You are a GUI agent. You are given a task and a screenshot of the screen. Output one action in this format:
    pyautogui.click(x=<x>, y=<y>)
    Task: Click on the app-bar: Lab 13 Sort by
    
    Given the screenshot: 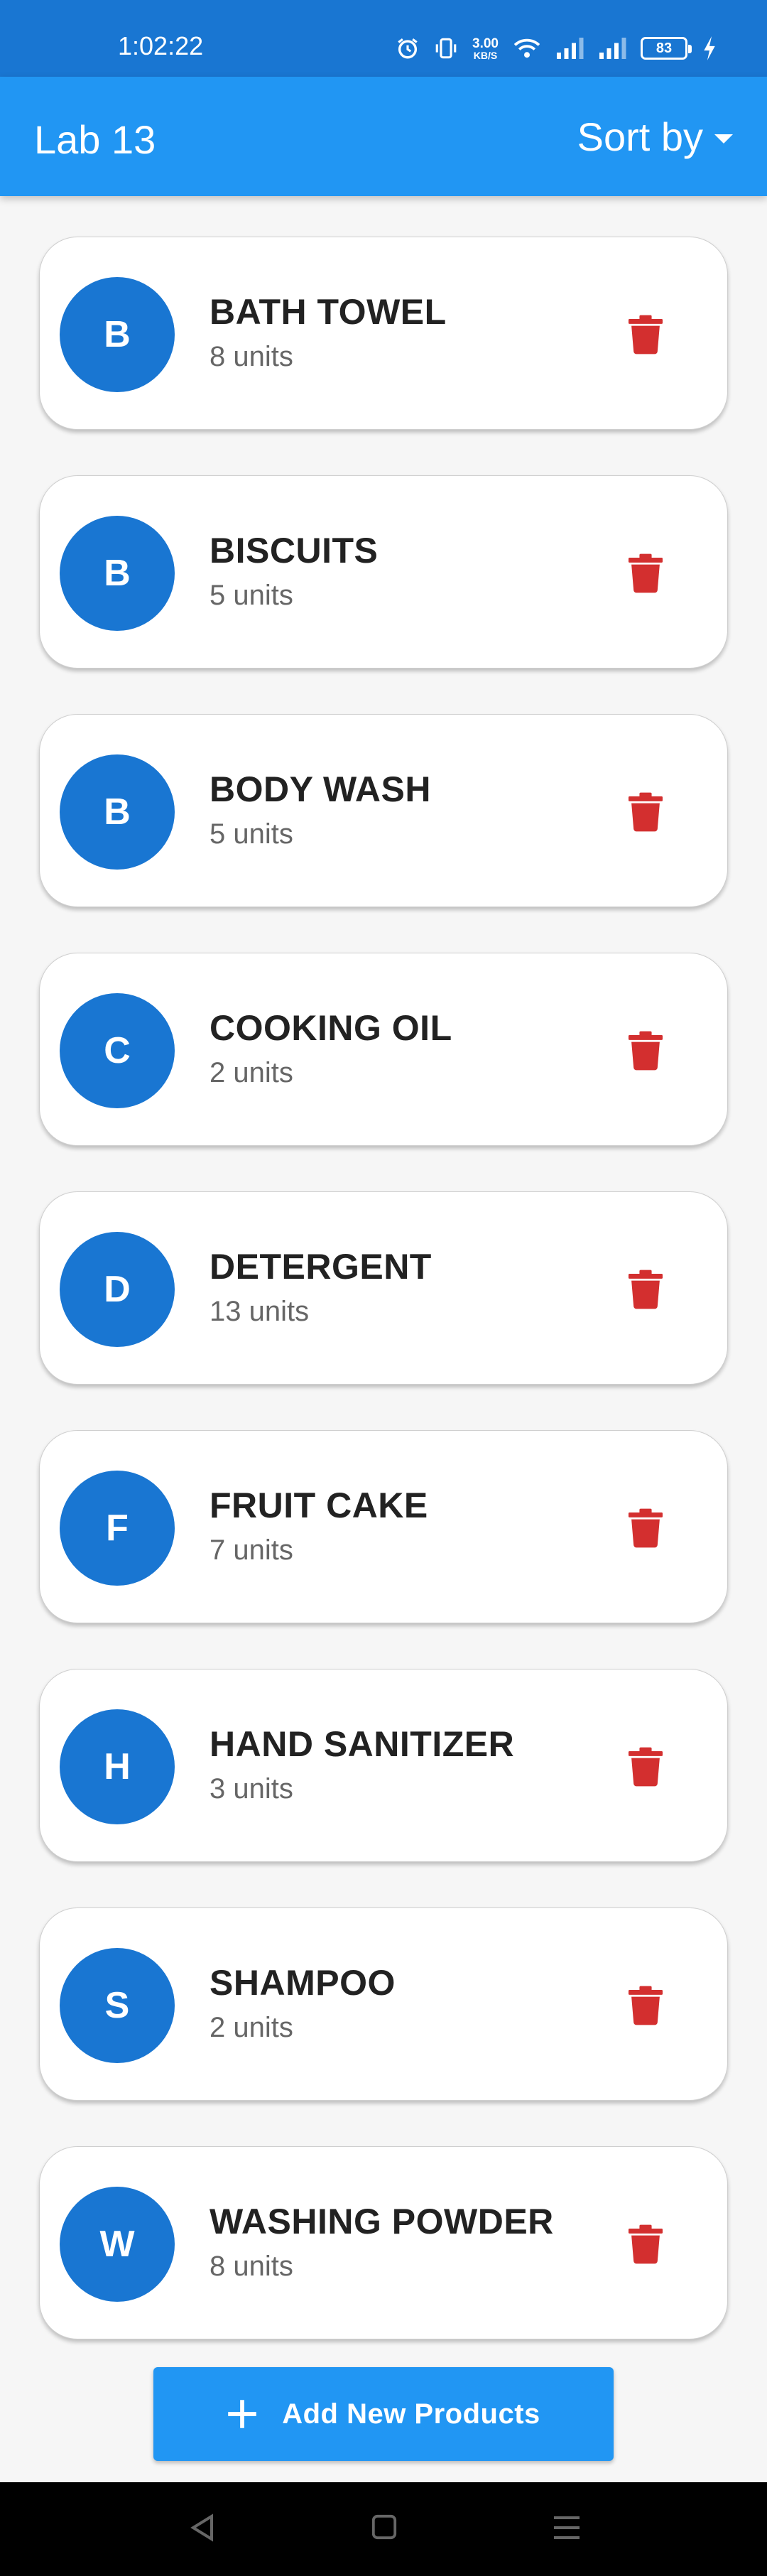 What is the action you would take?
    pyautogui.click(x=383, y=136)
    